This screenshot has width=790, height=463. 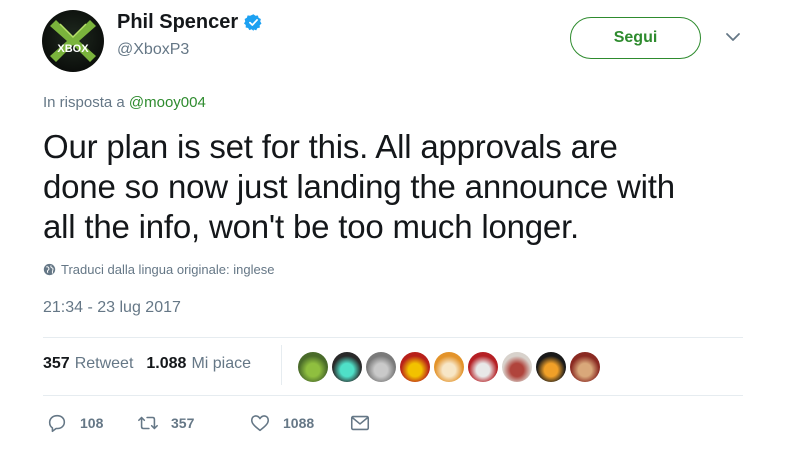 I want to click on like-action: 1088, so click(x=299, y=423).